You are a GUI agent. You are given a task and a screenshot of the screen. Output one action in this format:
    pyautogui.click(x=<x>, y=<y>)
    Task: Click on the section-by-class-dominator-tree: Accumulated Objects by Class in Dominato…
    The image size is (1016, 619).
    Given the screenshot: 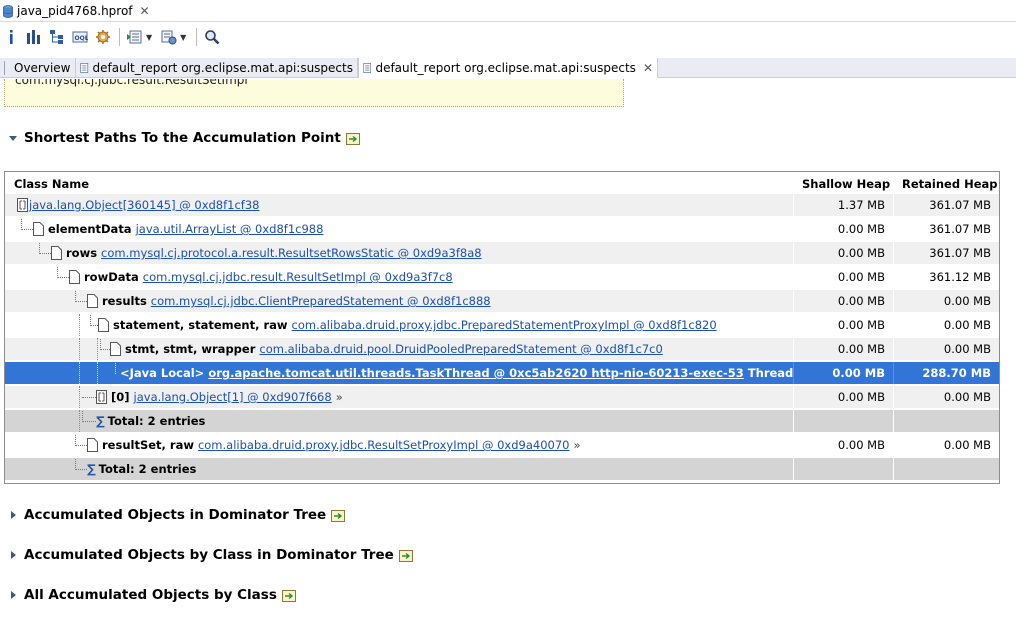 What is the action you would take?
    pyautogui.click(x=211, y=555)
    